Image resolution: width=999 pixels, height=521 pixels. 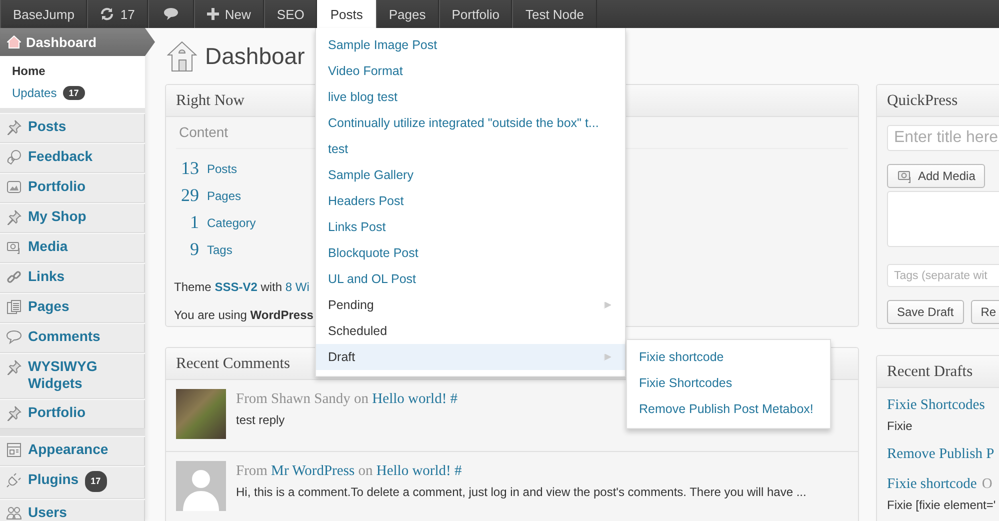 What do you see at coordinates (231, 223) in the screenshot?
I see `count-label-link: Category` at bounding box center [231, 223].